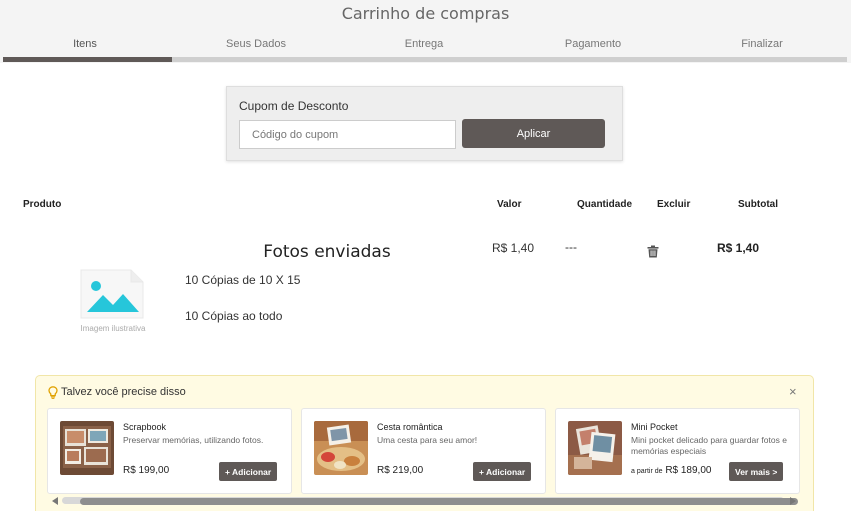 This screenshot has height=511, width=851. What do you see at coordinates (113, 328) in the screenshot?
I see `image-caption: Imagem ilustrativa` at bounding box center [113, 328].